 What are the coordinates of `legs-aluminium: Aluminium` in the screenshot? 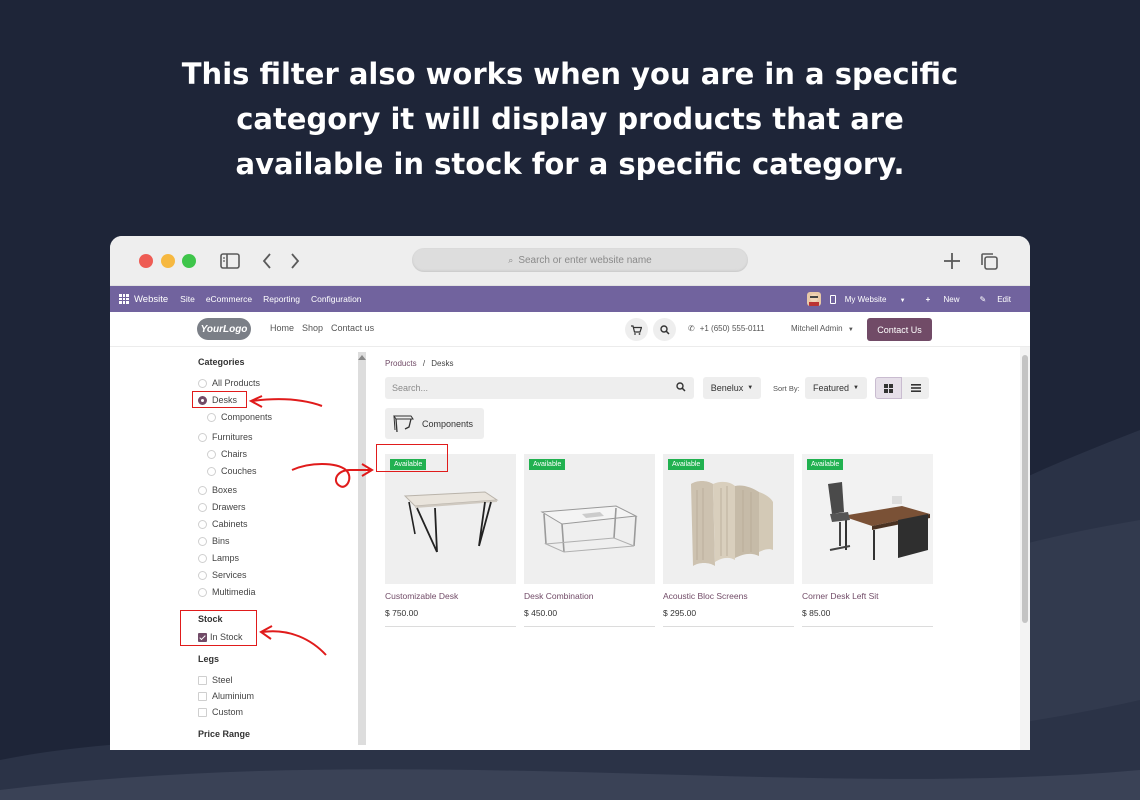 It's located at (226, 696).